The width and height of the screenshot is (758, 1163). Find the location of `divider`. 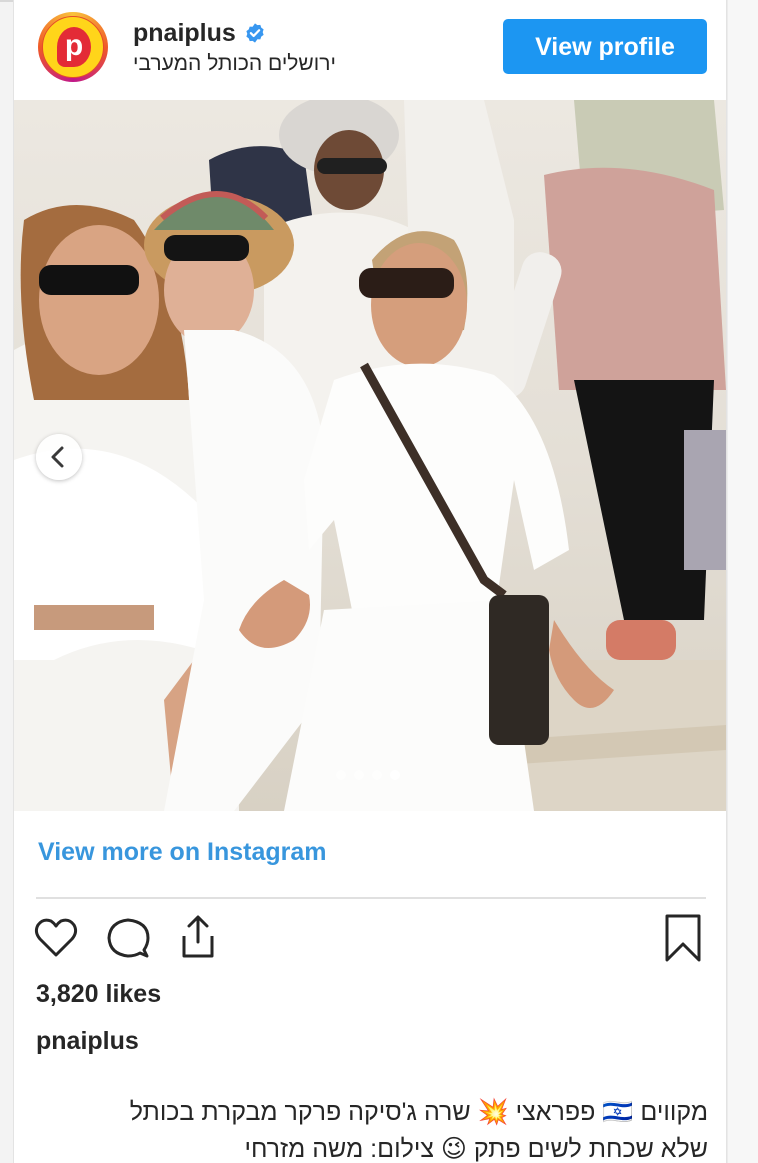

divider is located at coordinates (371, 898).